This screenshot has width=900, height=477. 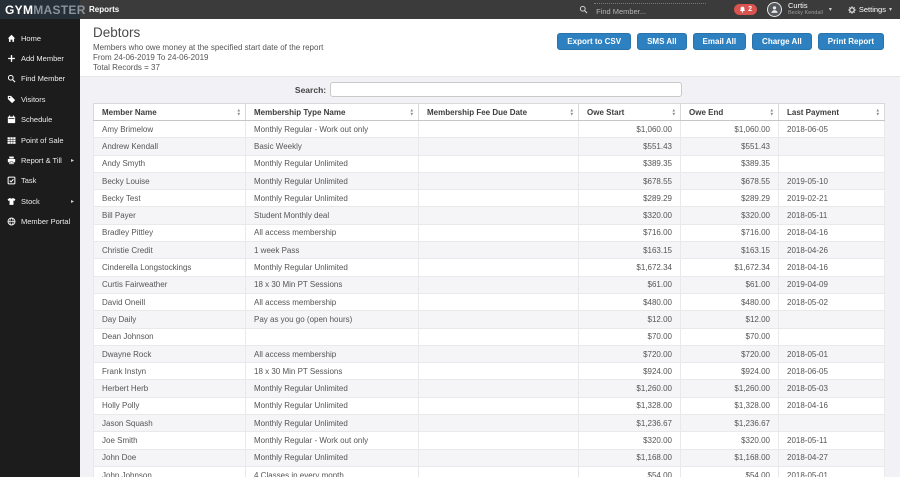 What do you see at coordinates (729, 112) in the screenshot?
I see `column-header-owe-end: Owe End ▲ ▼` at bounding box center [729, 112].